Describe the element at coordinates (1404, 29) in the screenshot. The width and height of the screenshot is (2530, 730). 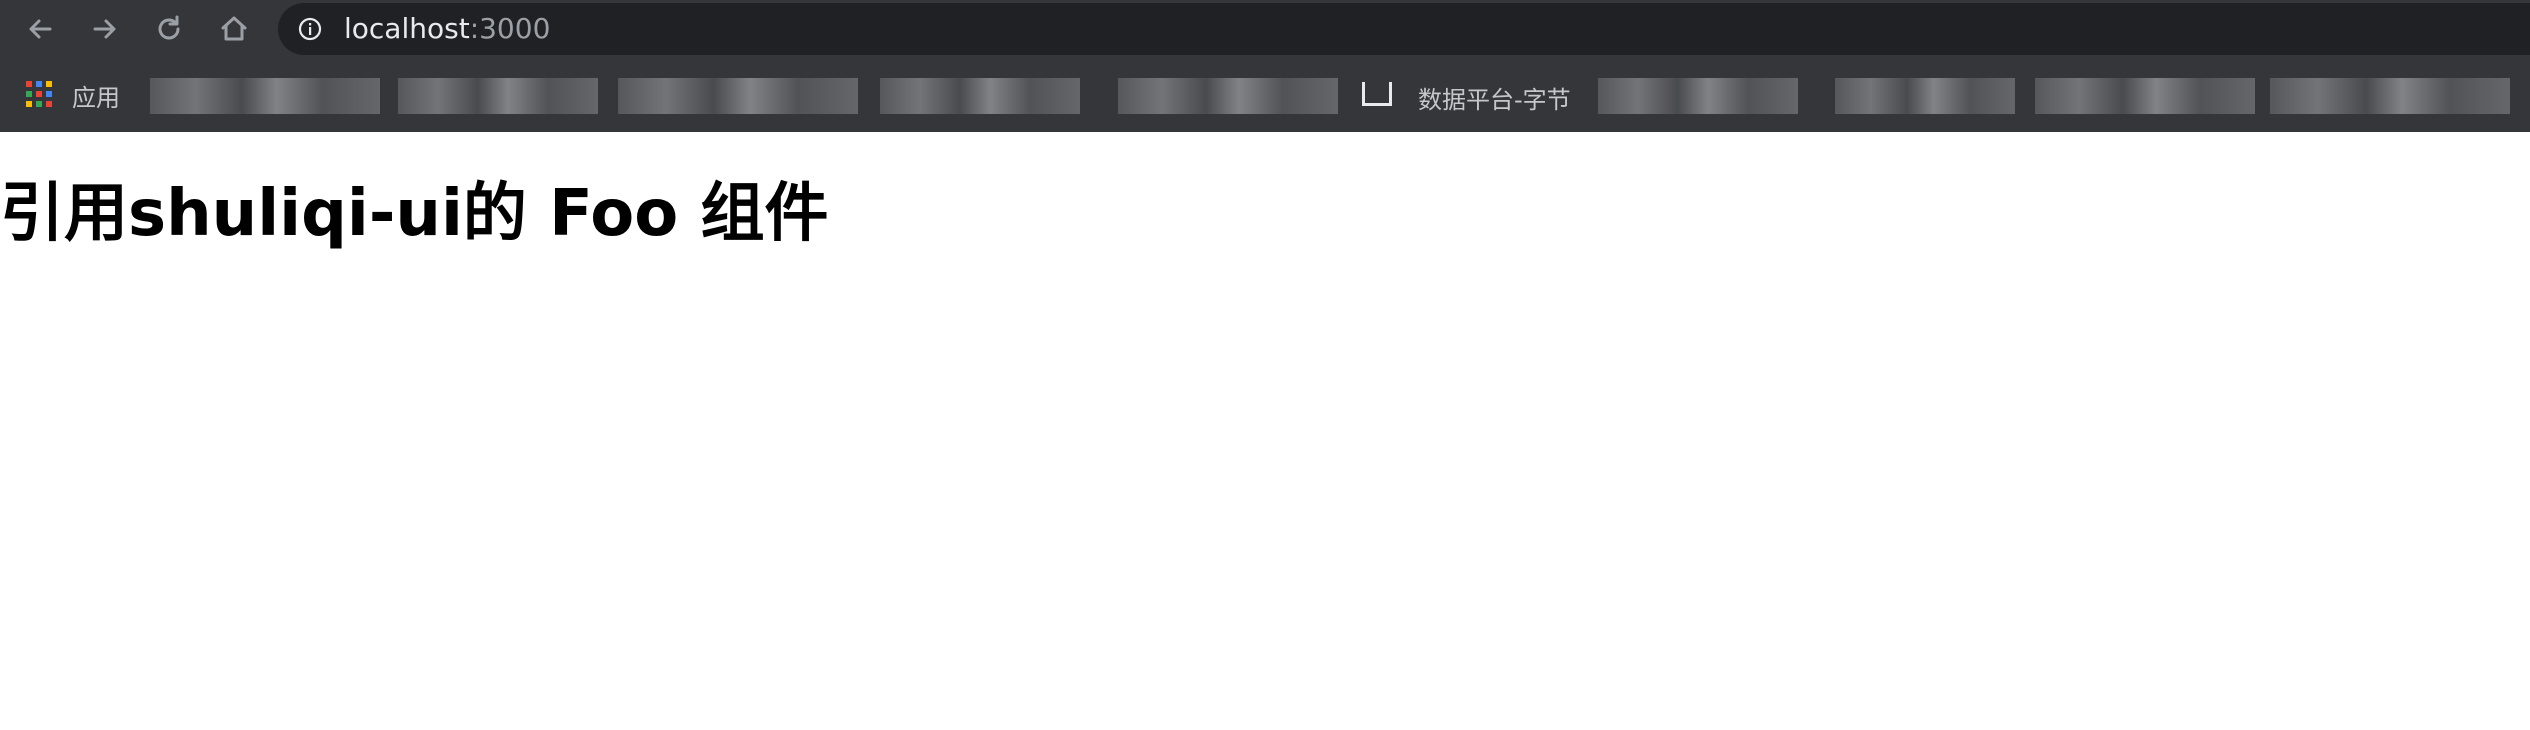
I see `address-bar: localhost:3000` at that location.